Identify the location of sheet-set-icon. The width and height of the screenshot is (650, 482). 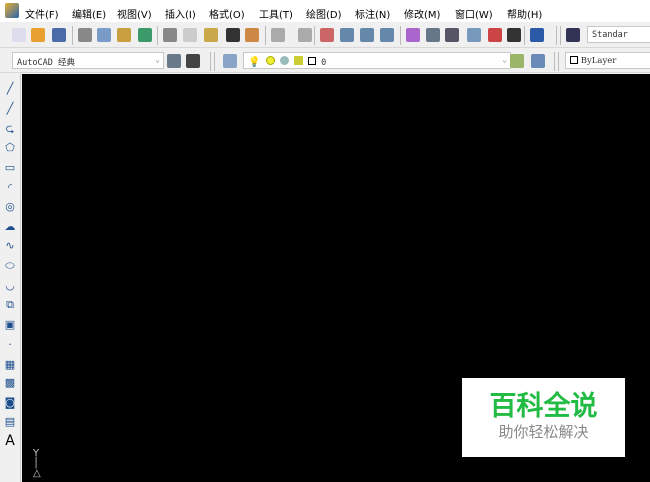
(474, 35).